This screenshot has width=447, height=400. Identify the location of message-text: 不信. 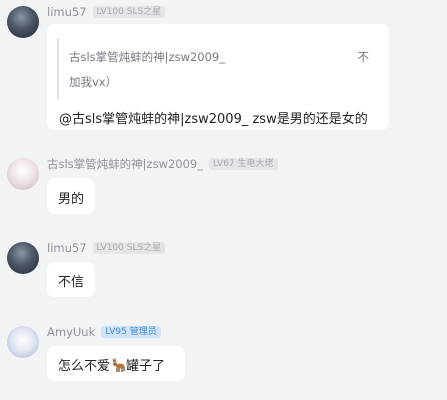
(71, 282).